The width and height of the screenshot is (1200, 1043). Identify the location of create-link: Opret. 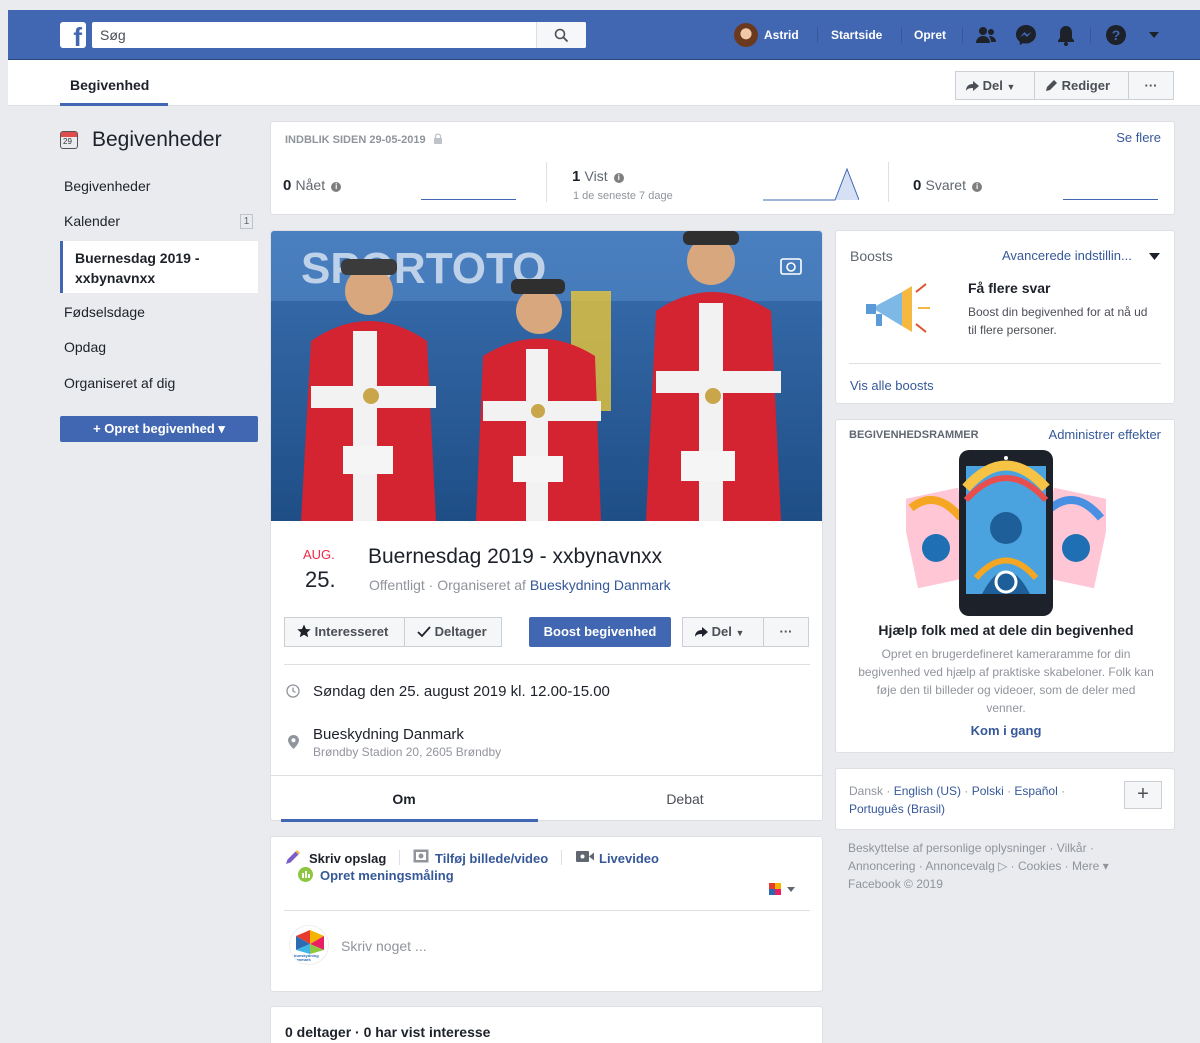
(930, 35).